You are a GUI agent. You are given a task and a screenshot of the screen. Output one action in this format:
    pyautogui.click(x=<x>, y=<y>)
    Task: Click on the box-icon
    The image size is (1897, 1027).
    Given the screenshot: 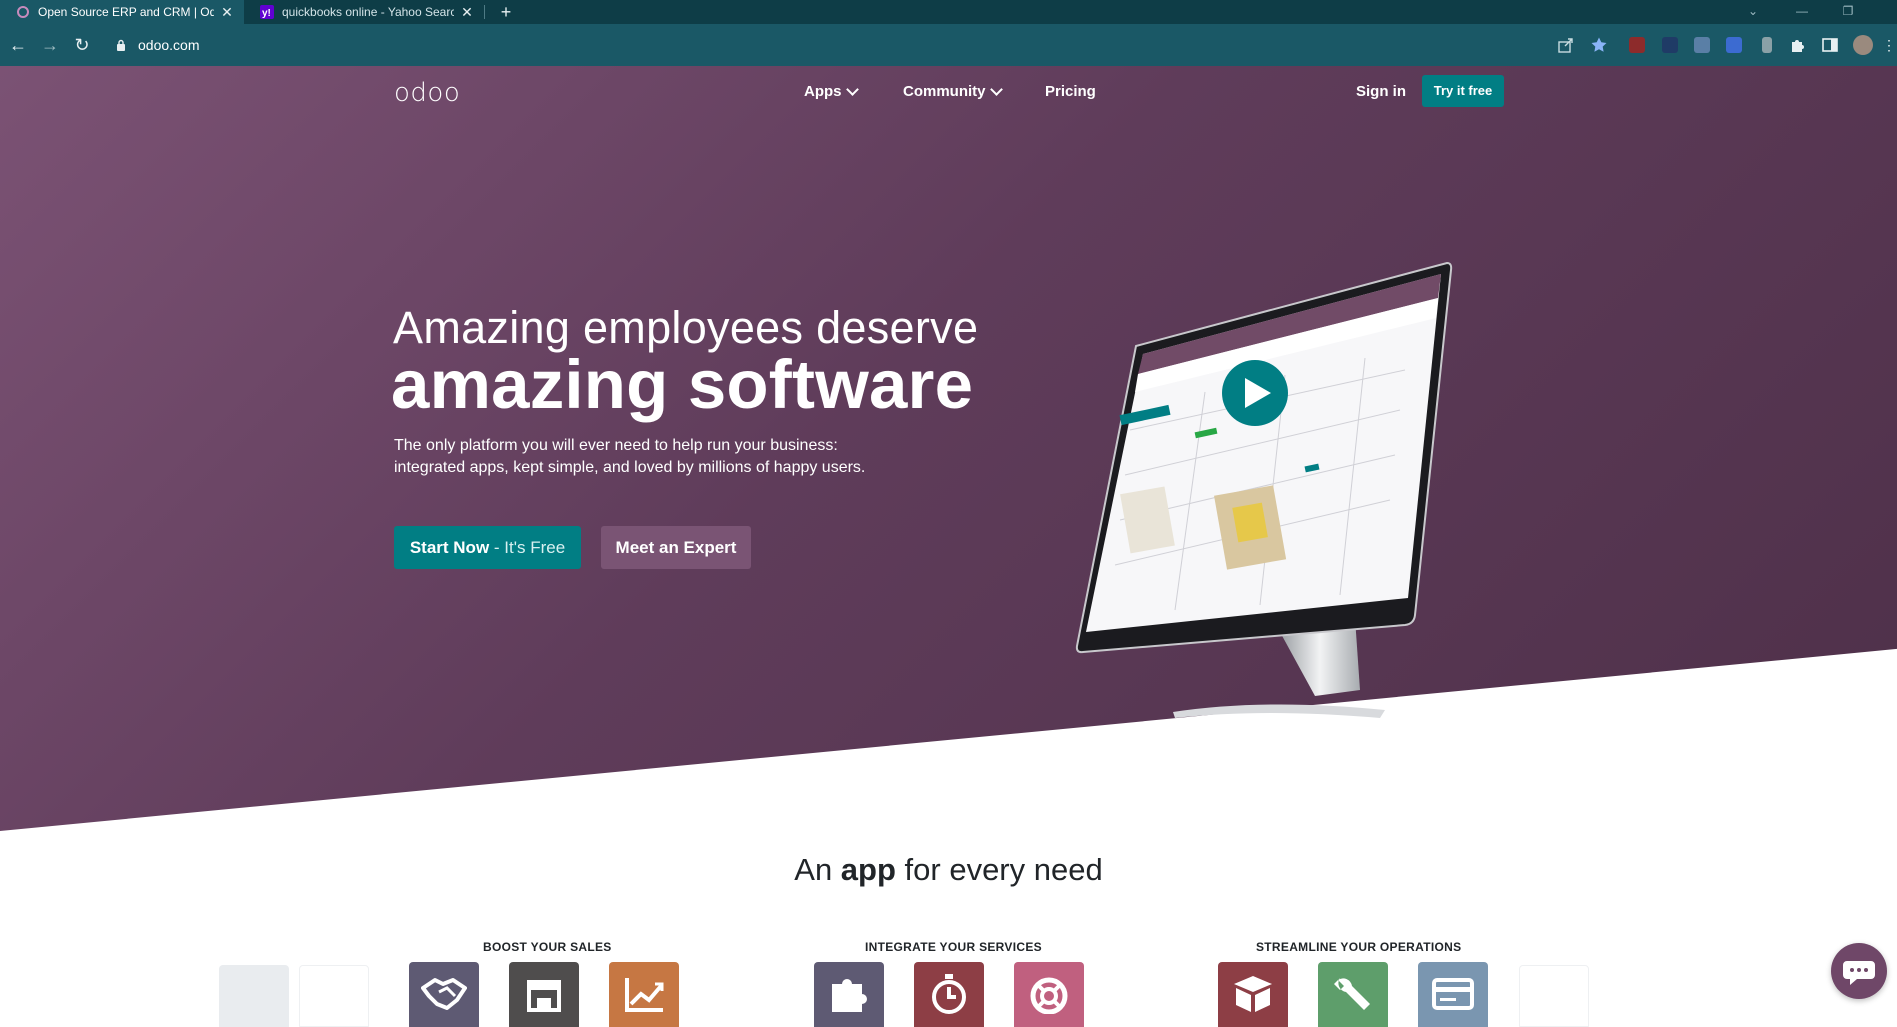 What is the action you would take?
    pyautogui.click(x=1253, y=994)
    